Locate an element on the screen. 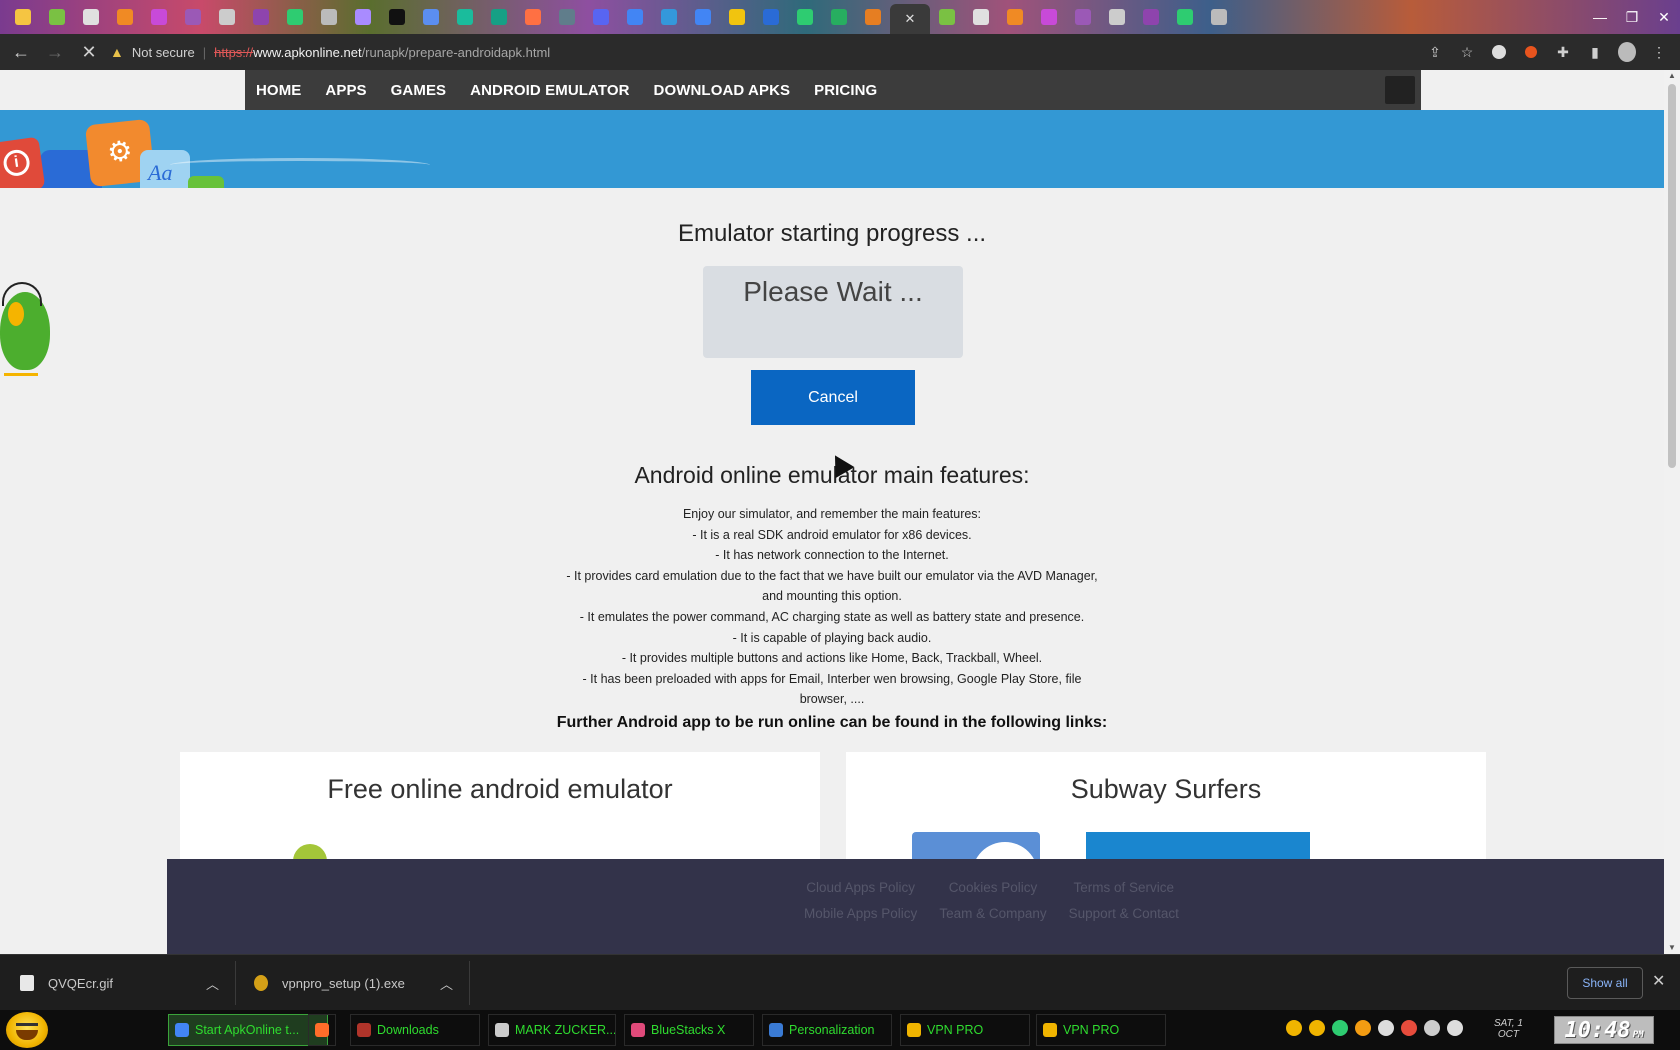 Image resolution: width=1680 pixels, height=1050 pixels. taskbar-button: BlueStacks X is located at coordinates (689, 1030).